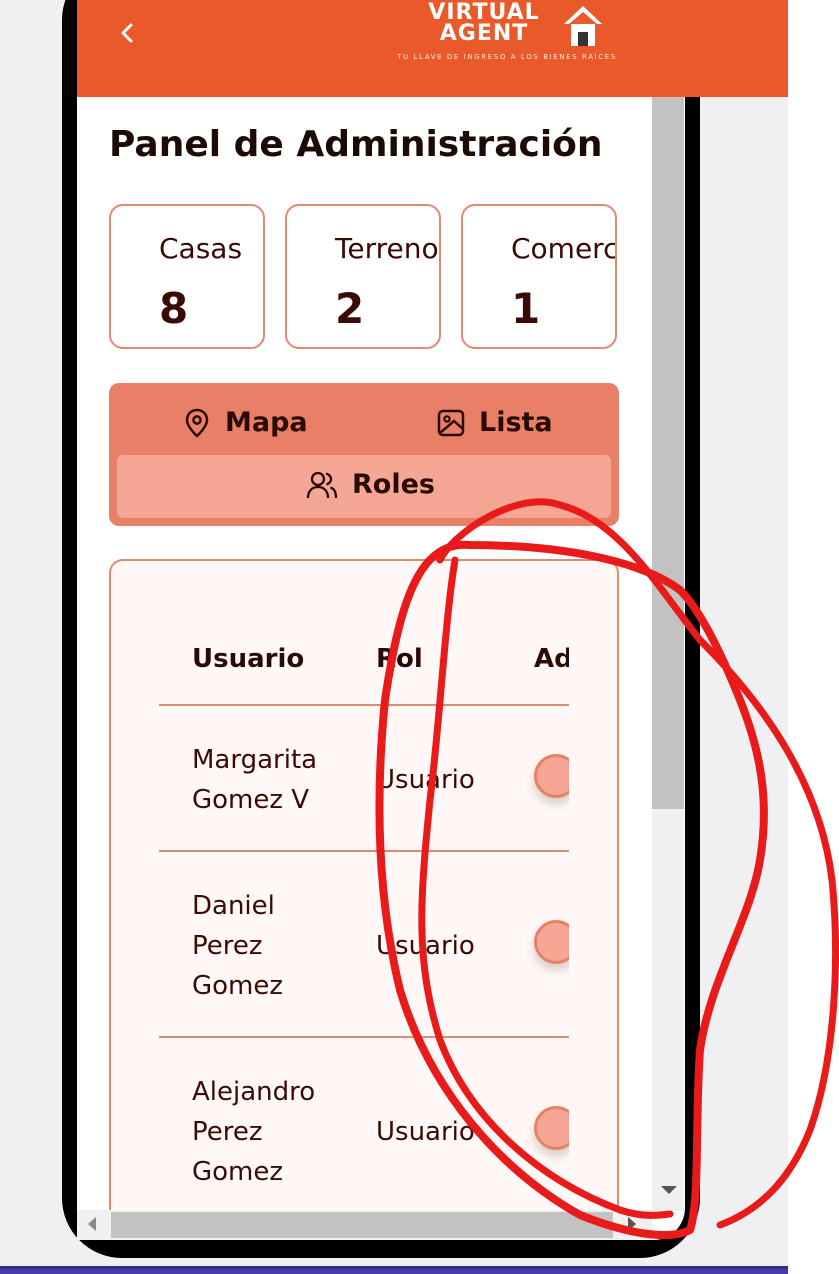  What do you see at coordinates (668, 453) in the screenshot?
I see `vertical-scroll-thumb` at bounding box center [668, 453].